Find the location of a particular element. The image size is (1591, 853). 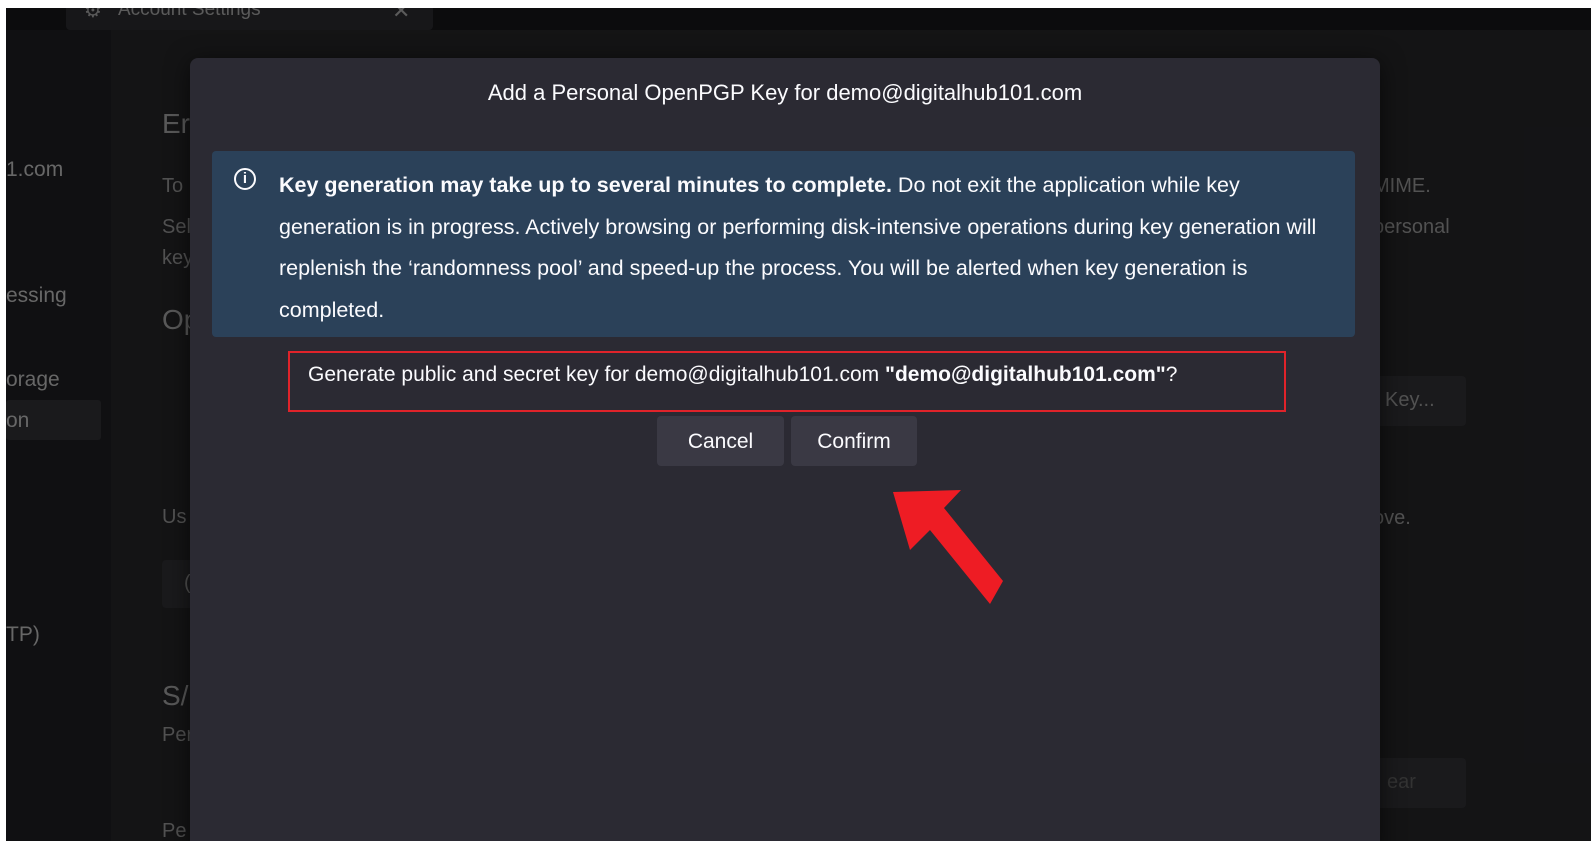

annotation-arrow-icon is located at coordinates (948, 547).